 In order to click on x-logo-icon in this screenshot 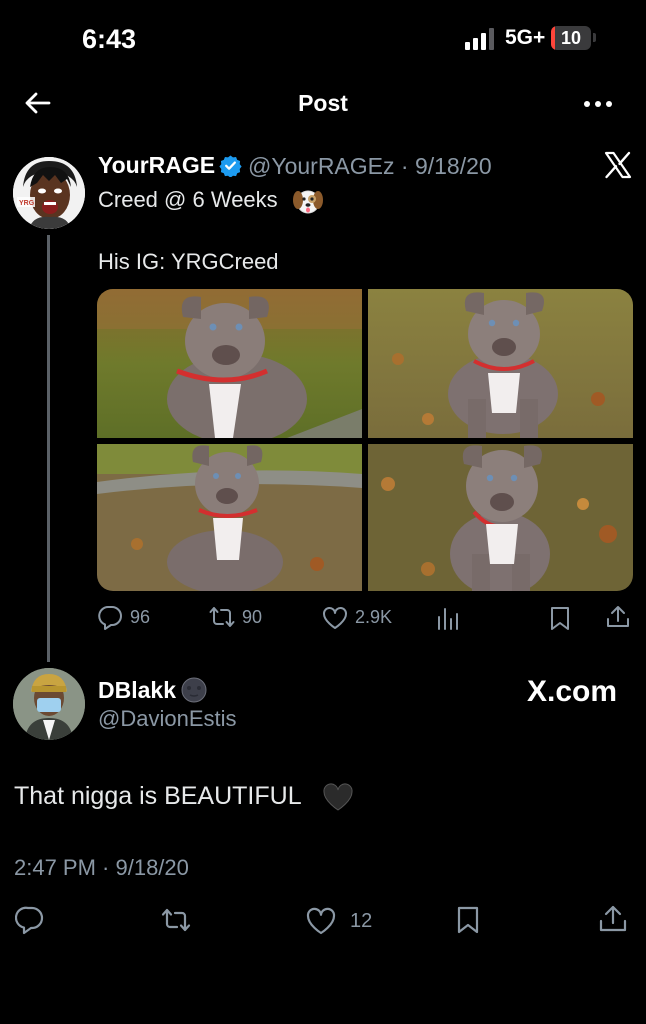, I will do `click(618, 165)`.